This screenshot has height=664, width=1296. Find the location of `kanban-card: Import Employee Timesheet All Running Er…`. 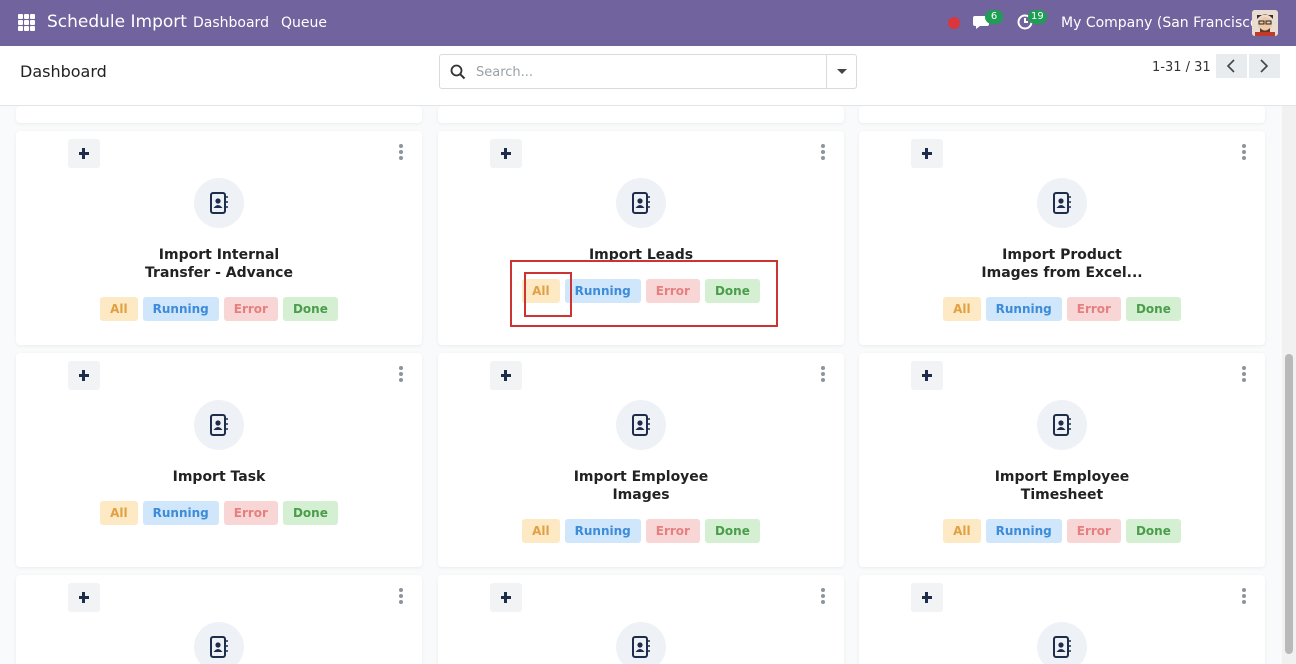

kanban-card: Import Employee Timesheet All Running Er… is located at coordinates (1062, 460).